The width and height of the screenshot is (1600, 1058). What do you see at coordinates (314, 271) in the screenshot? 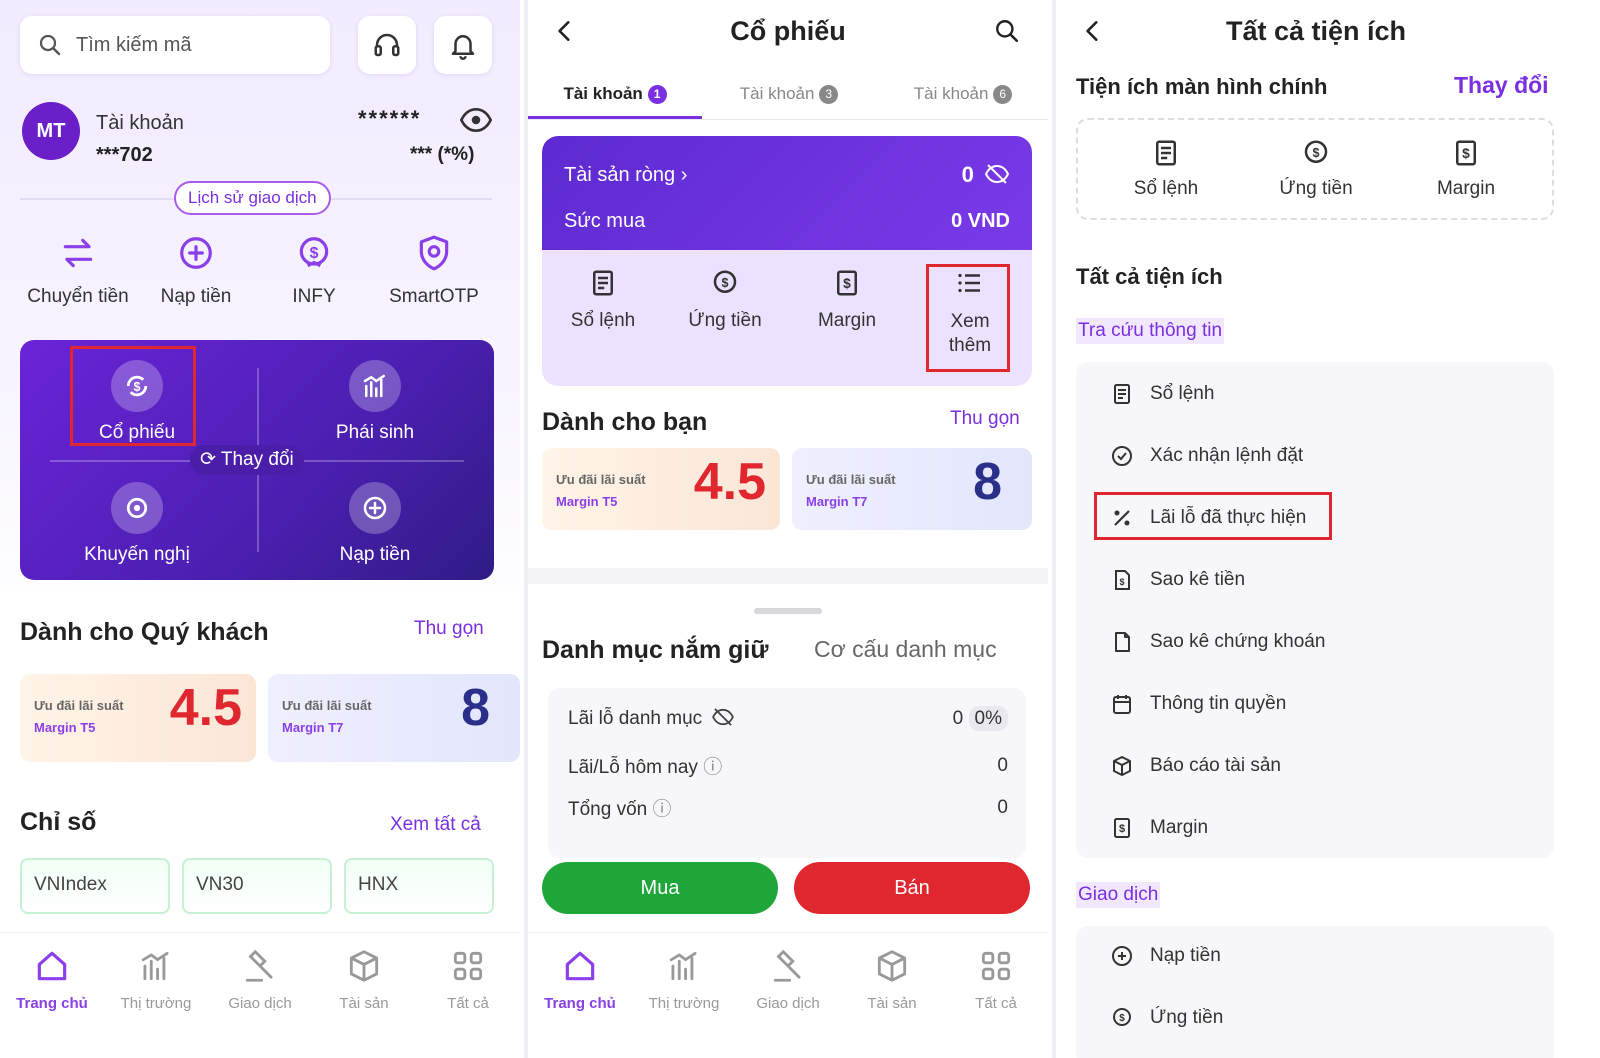
I see `infy-button: $ INFY` at bounding box center [314, 271].